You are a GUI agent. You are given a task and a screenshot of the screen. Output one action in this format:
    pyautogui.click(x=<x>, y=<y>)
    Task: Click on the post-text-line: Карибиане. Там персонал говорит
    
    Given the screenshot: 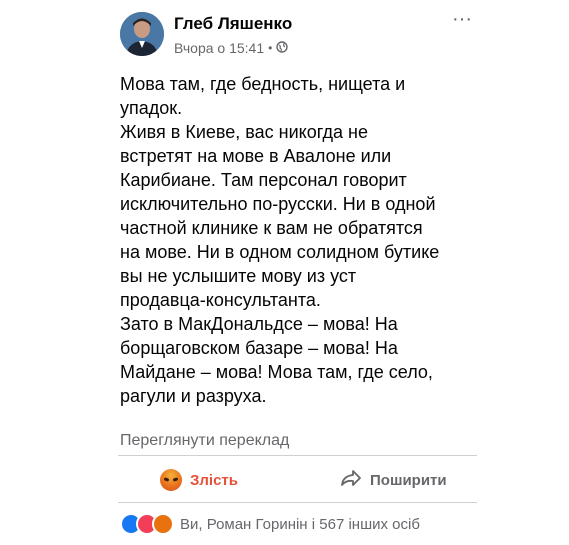 What is the action you would take?
    pyautogui.click(x=263, y=180)
    